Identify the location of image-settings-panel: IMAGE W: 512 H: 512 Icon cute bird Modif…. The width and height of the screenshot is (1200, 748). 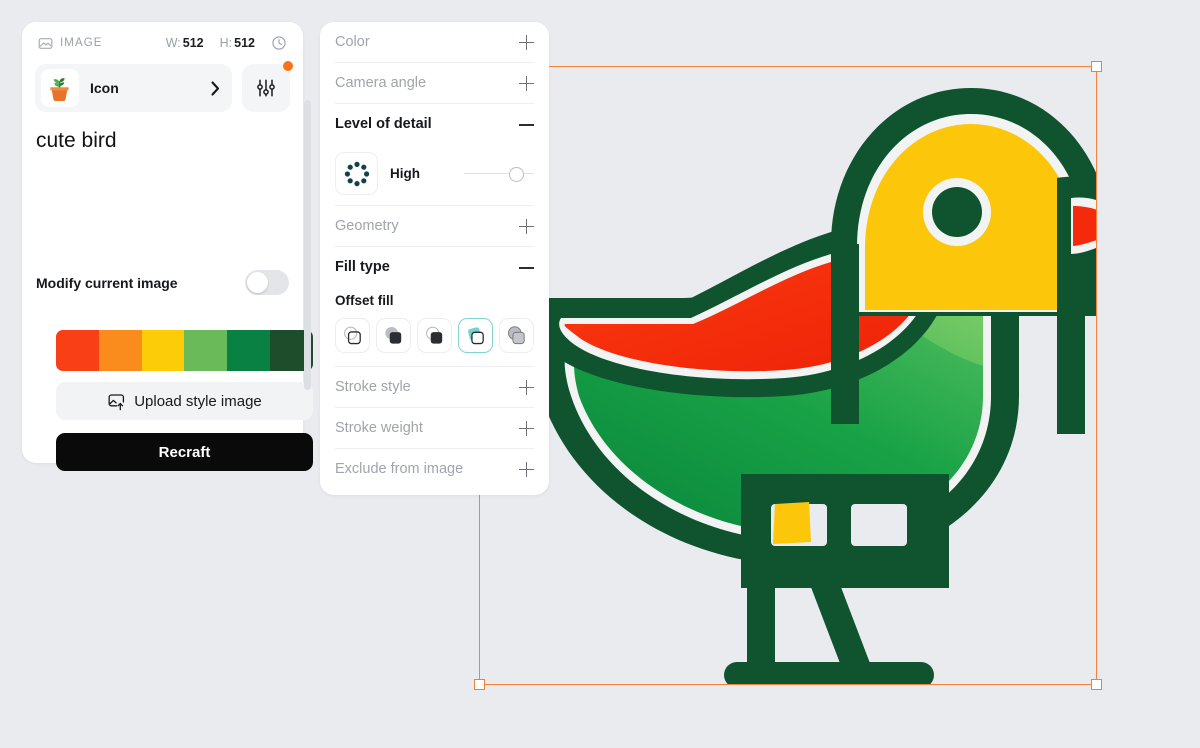
(167, 246).